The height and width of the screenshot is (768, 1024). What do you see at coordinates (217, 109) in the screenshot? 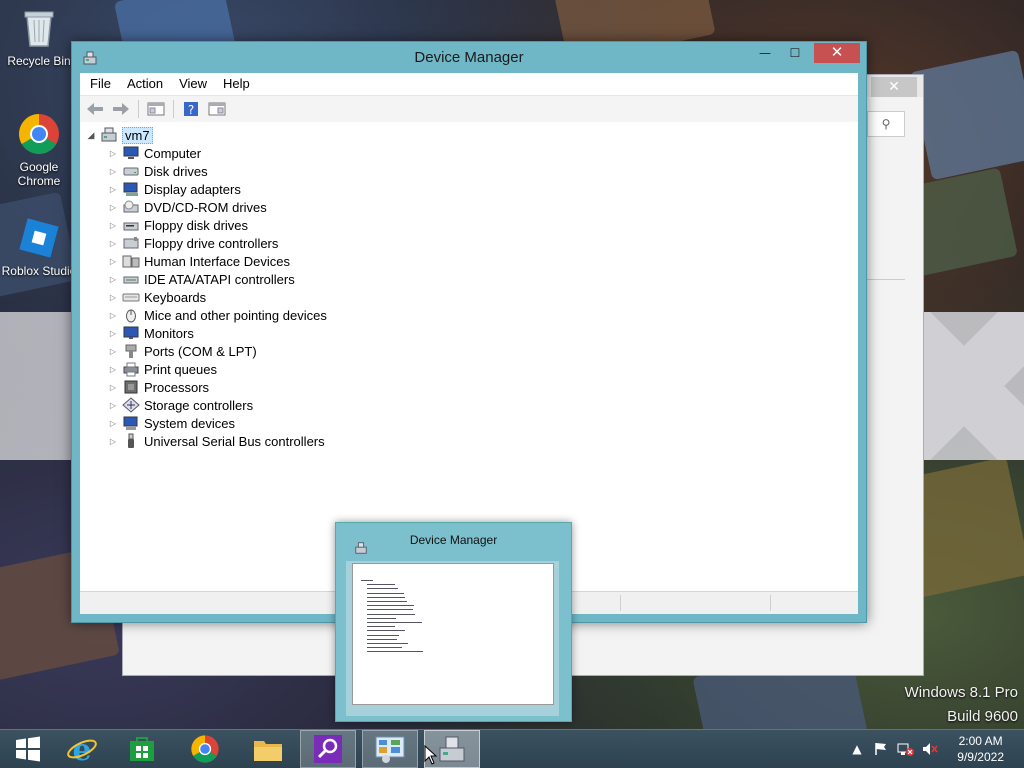
I see `show-hidden-icon` at bounding box center [217, 109].